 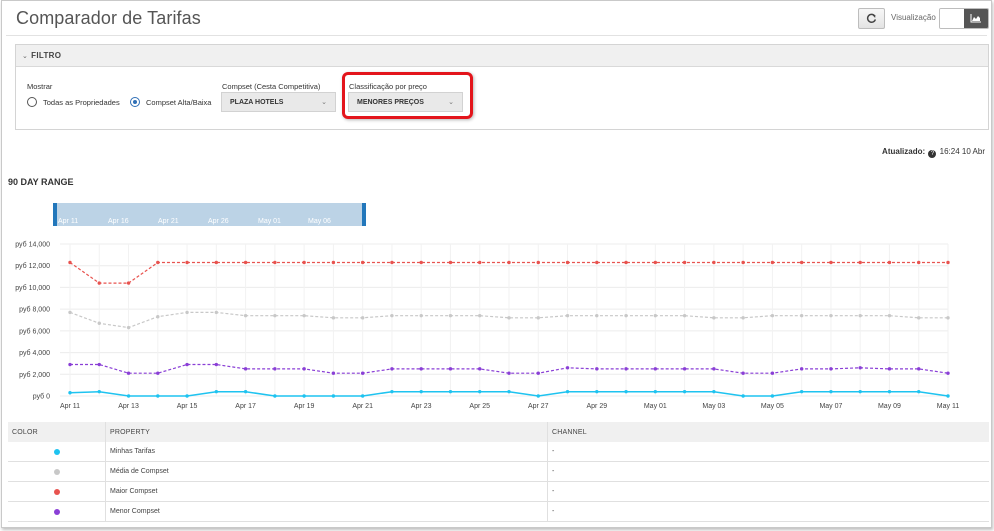 I want to click on radio-checked-icon, so click(x=135, y=102).